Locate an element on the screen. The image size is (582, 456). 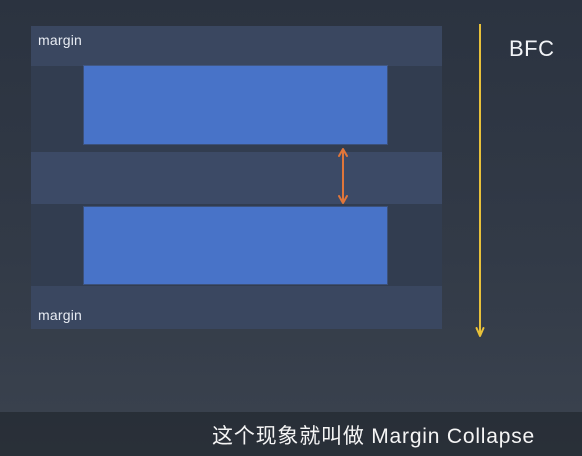
bfc-label: BFC is located at coordinates (532, 48).